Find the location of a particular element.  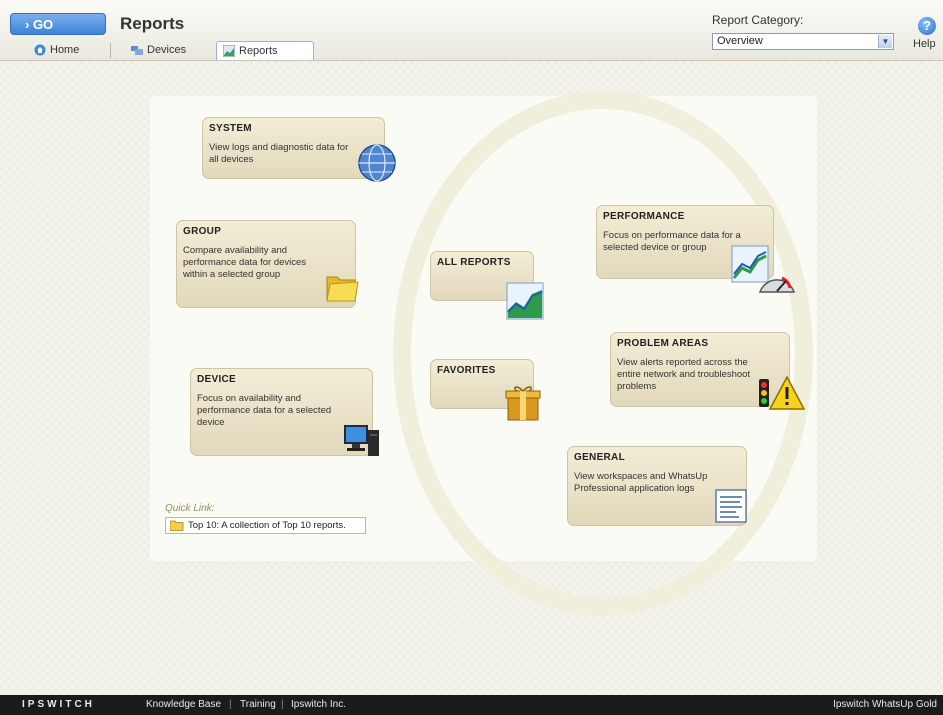

report-category-select: Overview ▼ is located at coordinates (803, 41).